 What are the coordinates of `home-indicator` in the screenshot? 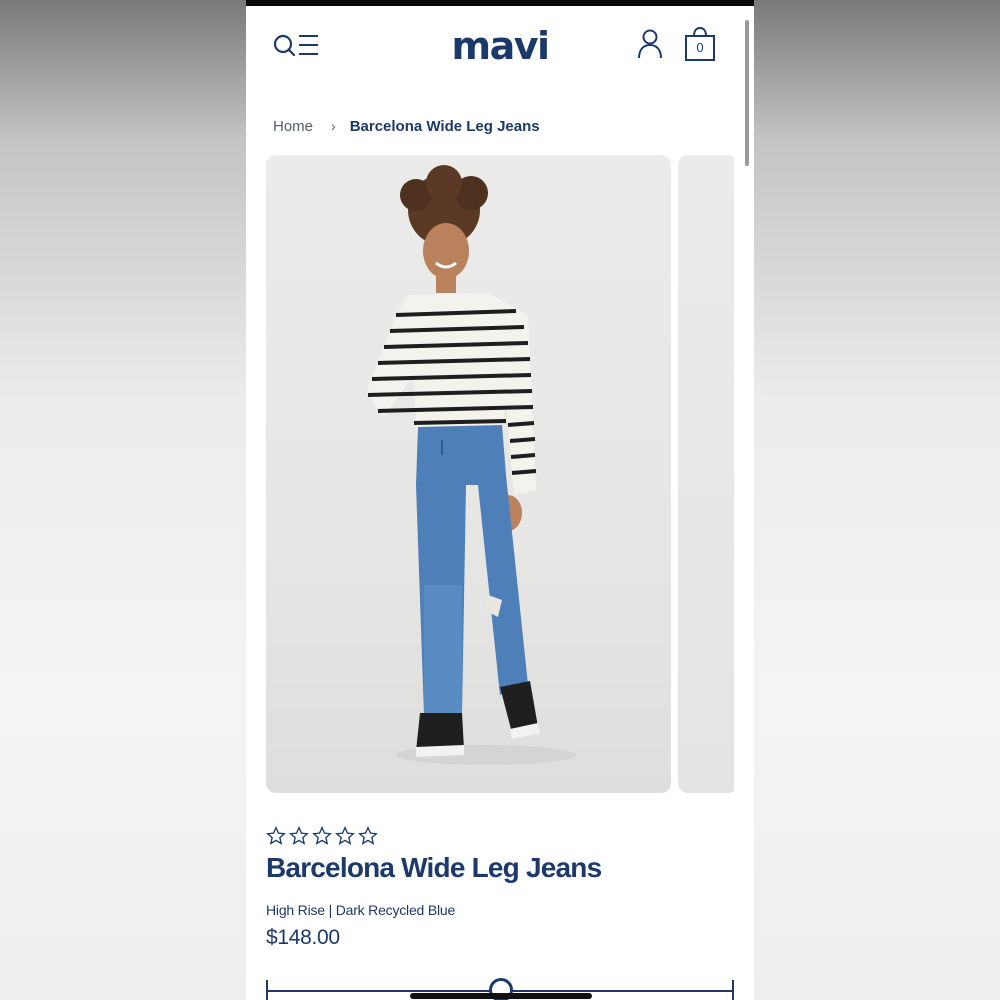 It's located at (501, 996).